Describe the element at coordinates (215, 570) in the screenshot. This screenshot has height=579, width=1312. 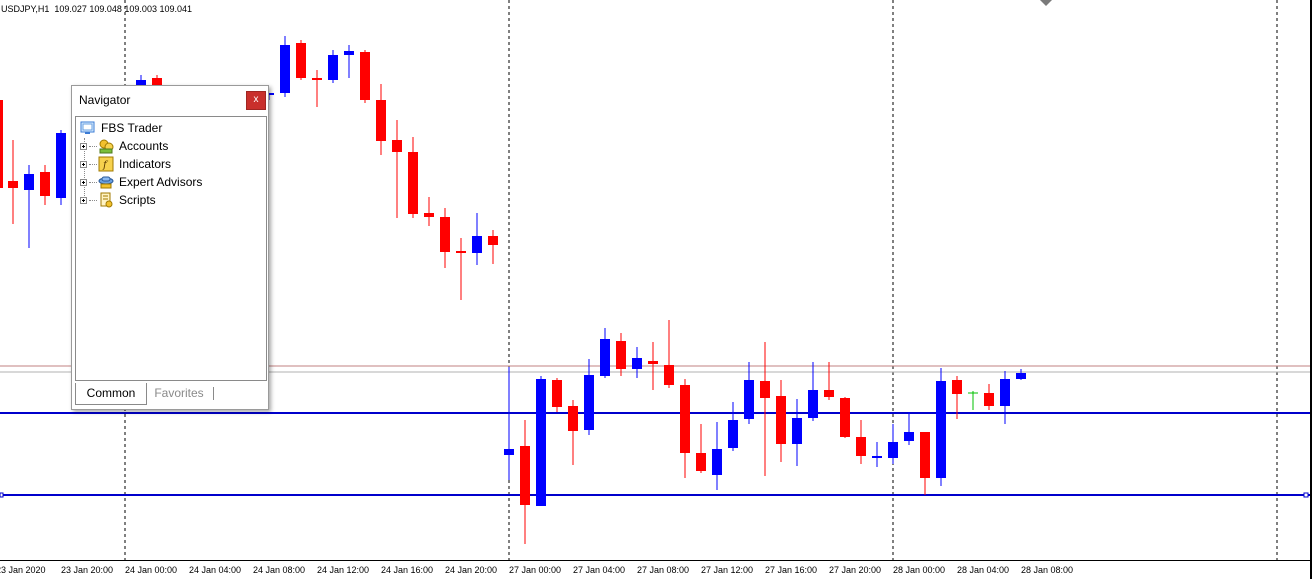
I see `time-label: 24 Jan 04:00` at that location.